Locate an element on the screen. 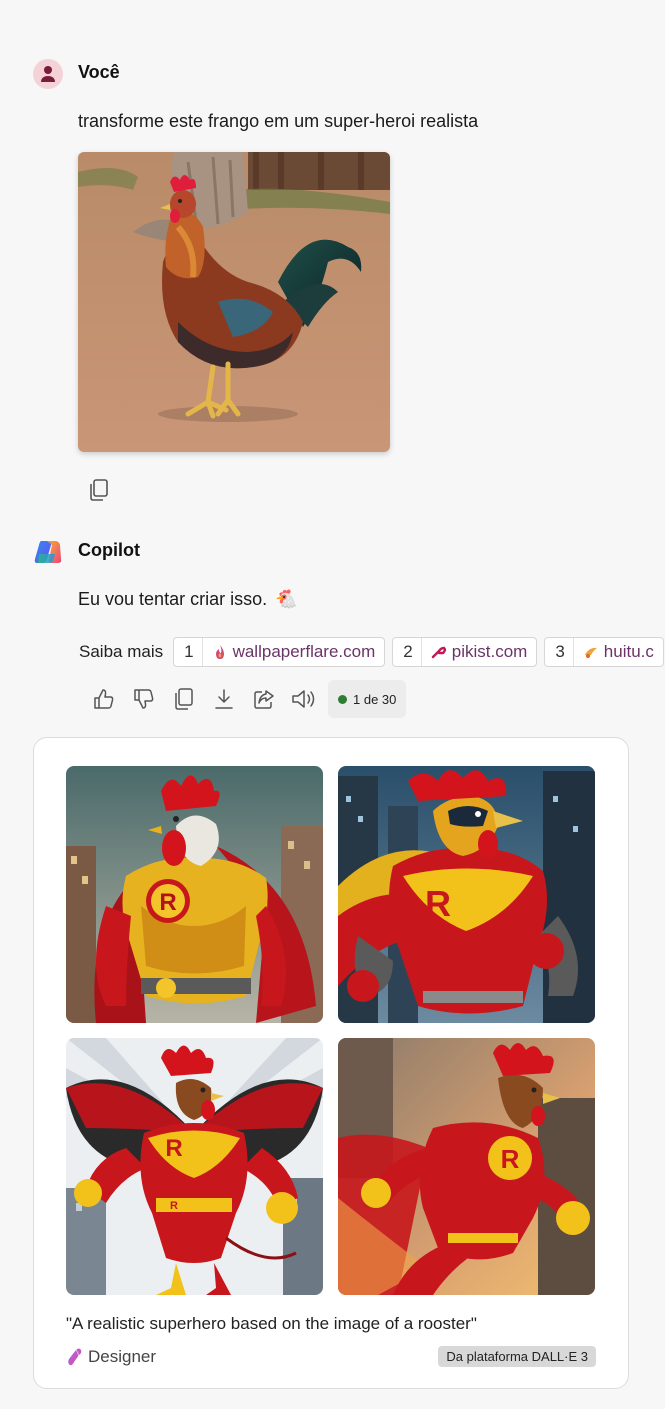  message-actions: 1 de 30 is located at coordinates (245, 699).